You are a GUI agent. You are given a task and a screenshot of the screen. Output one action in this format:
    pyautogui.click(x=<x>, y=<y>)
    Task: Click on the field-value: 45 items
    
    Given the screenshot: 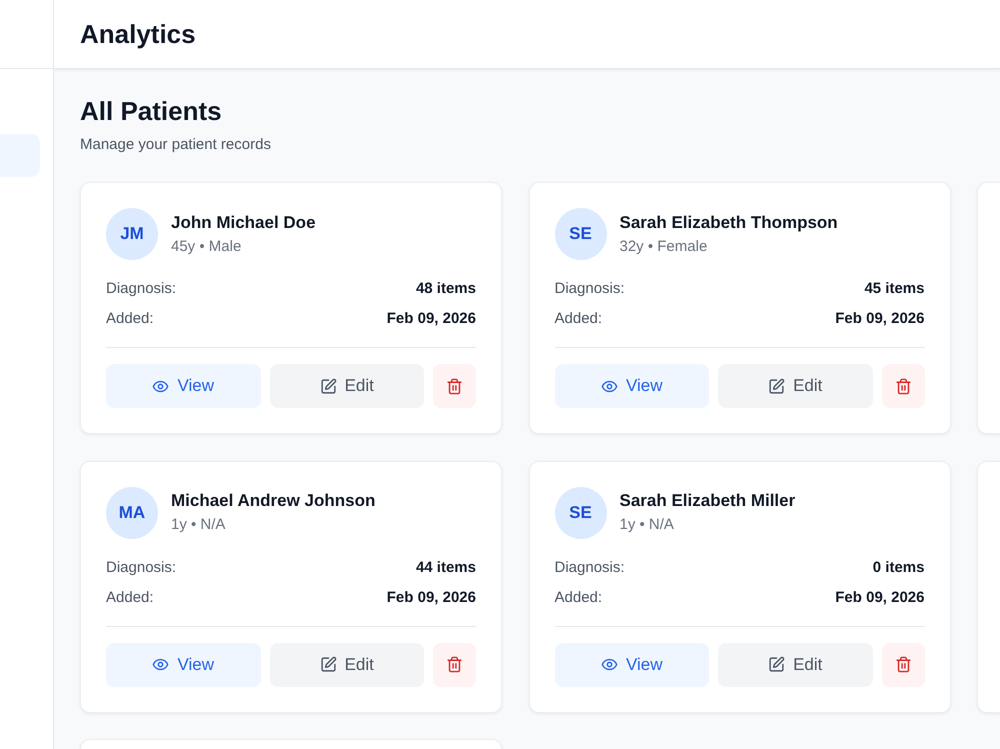 What is the action you would take?
    pyautogui.click(x=894, y=289)
    